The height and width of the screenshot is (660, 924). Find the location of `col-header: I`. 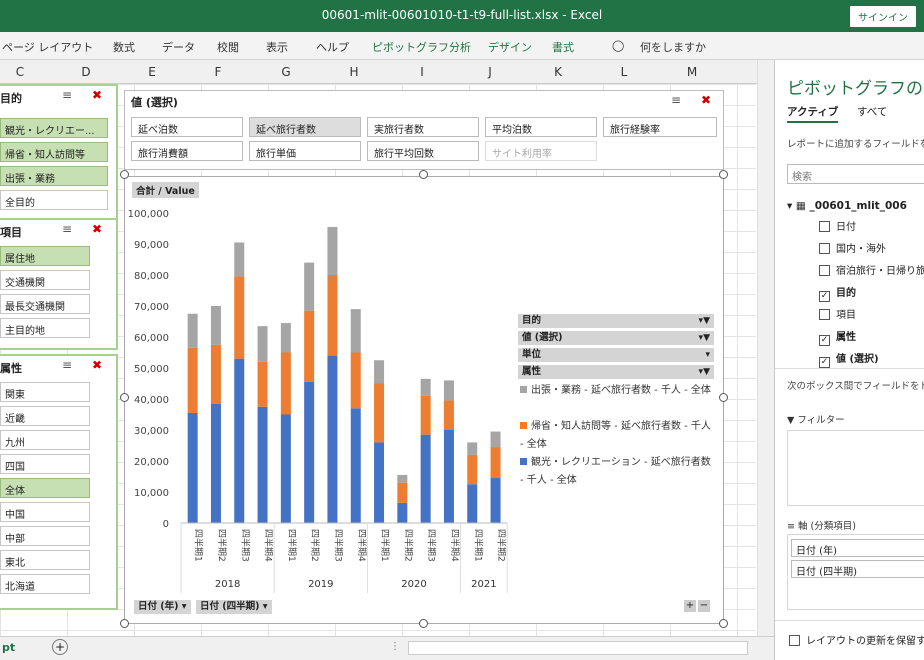

col-header: I is located at coordinates (422, 72).